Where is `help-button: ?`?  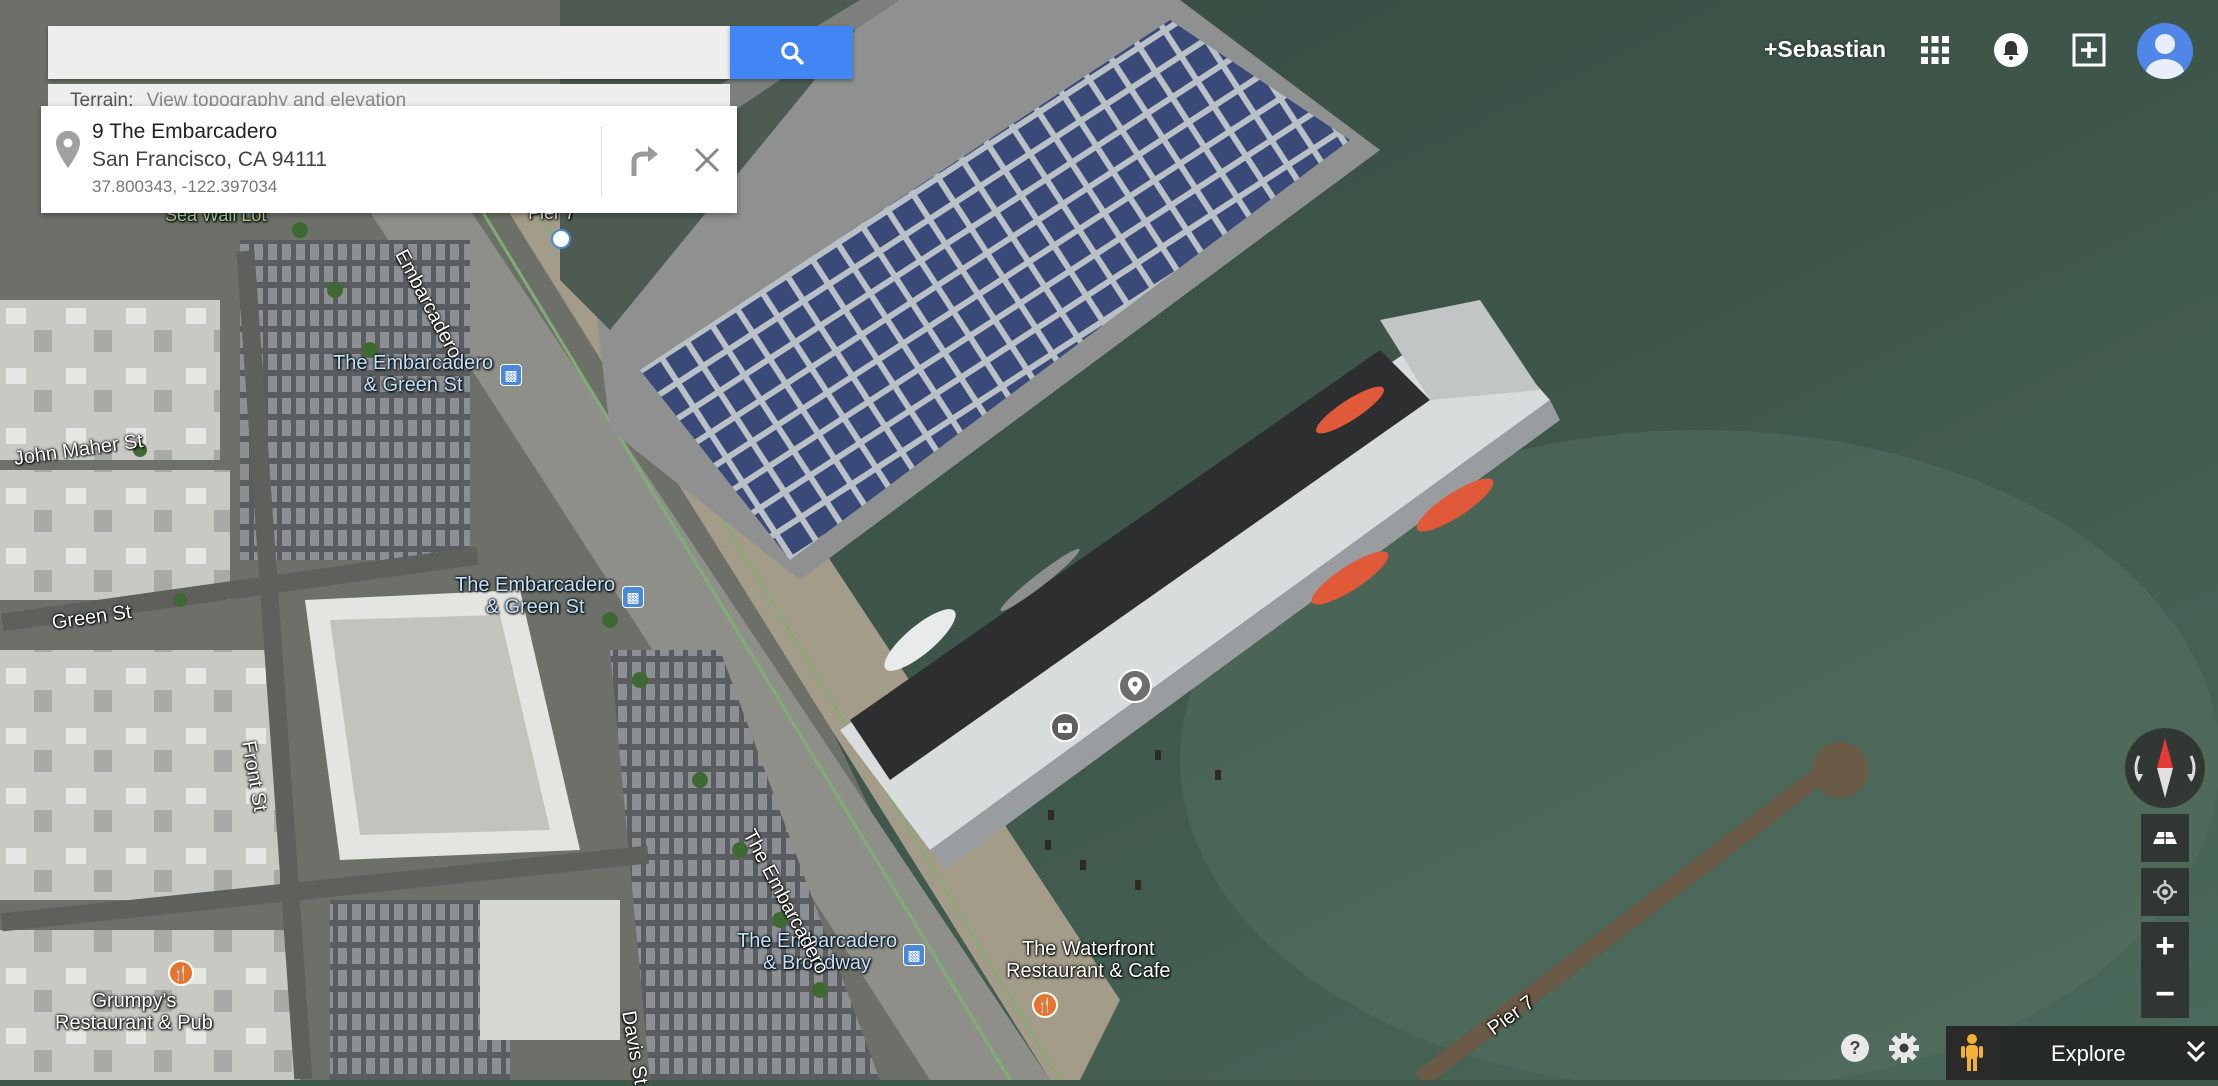
help-button: ? is located at coordinates (1855, 1048).